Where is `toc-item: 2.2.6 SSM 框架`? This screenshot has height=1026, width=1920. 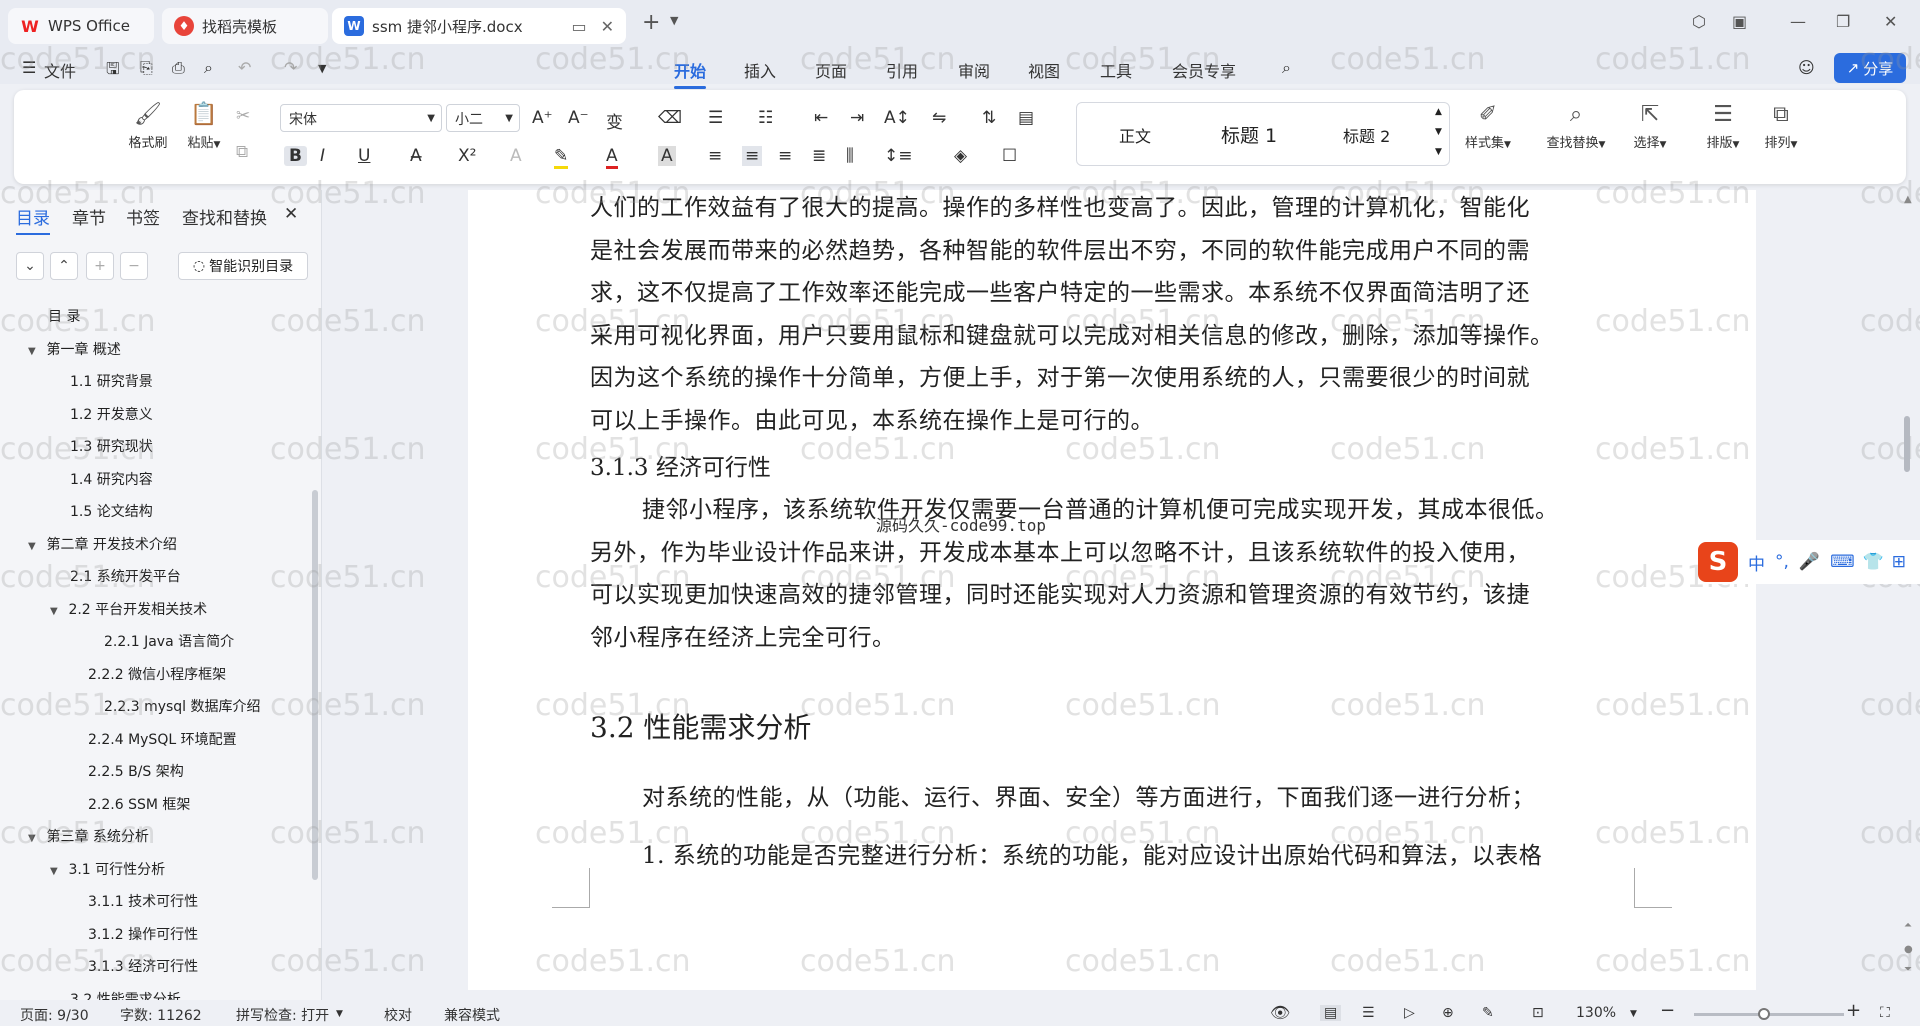 toc-item: 2.2.6 SSM 框架 is located at coordinates (139, 804).